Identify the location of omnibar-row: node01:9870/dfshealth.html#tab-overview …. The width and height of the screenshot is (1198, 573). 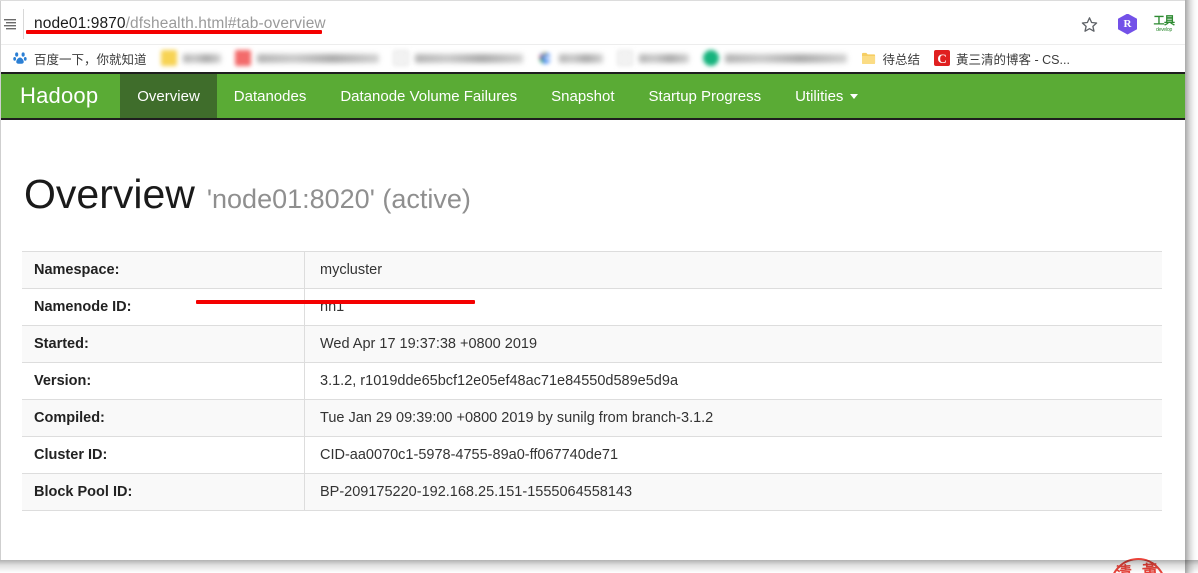
(592, 24).